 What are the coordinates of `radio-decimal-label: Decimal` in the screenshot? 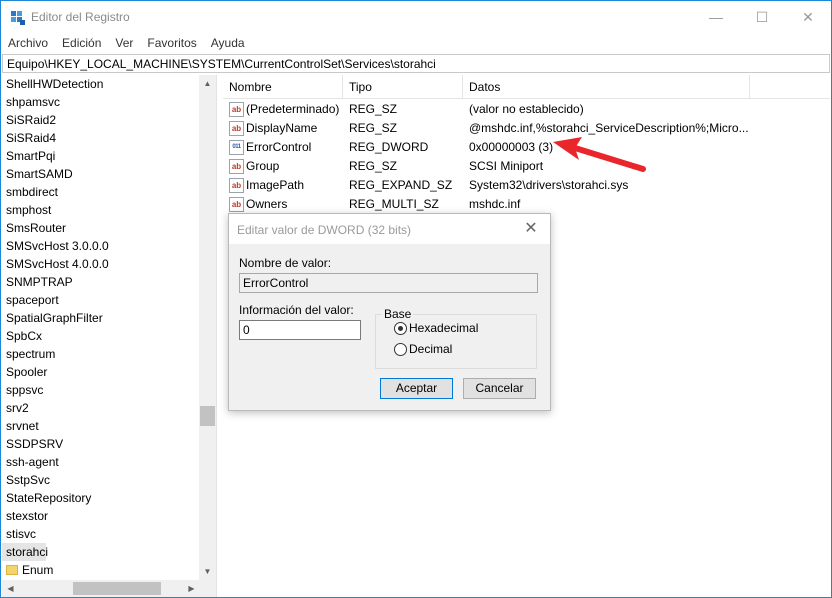 It's located at (431, 349).